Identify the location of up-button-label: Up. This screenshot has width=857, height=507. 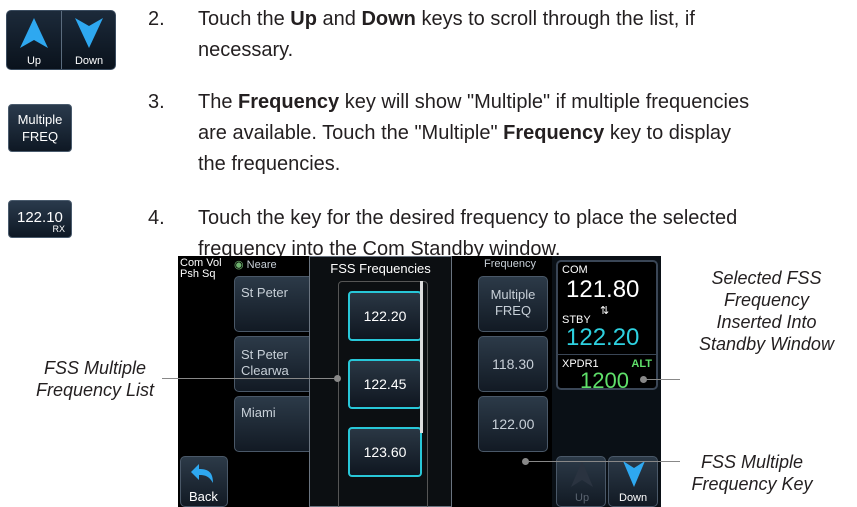
(582, 498).